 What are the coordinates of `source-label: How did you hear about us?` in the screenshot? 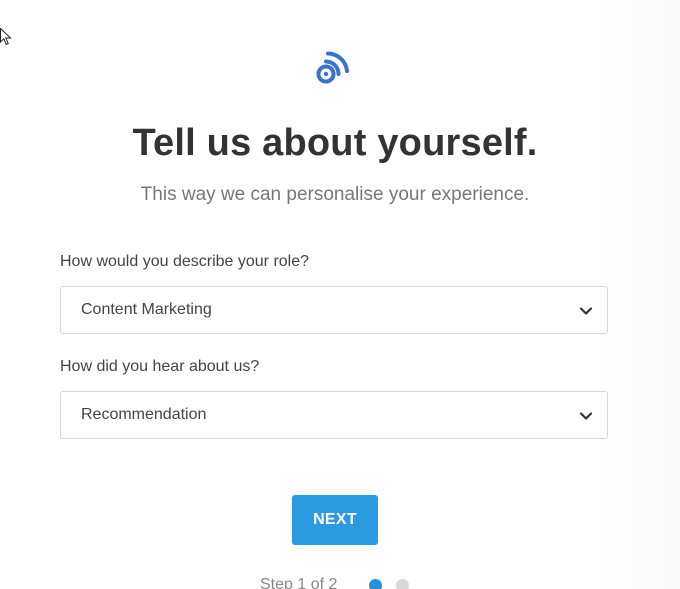 It's located at (160, 366).